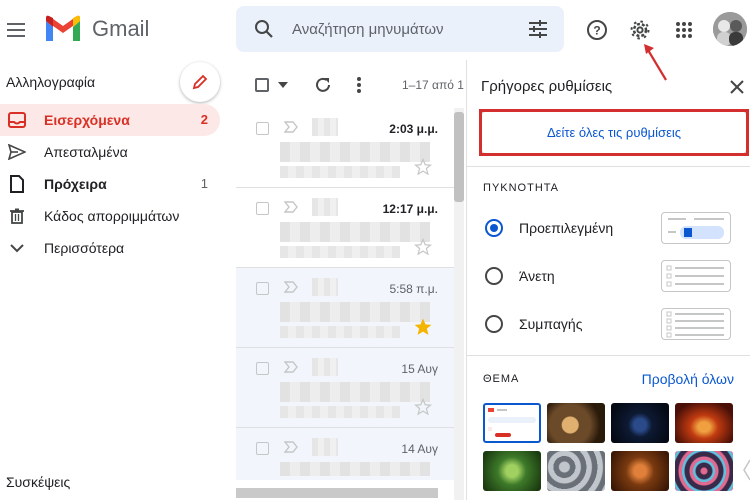 Image resolution: width=750 pixels, height=500 pixels. Describe the element at coordinates (688, 379) in the screenshot. I see `view-all-themes-link: Προβολή όλων` at that location.